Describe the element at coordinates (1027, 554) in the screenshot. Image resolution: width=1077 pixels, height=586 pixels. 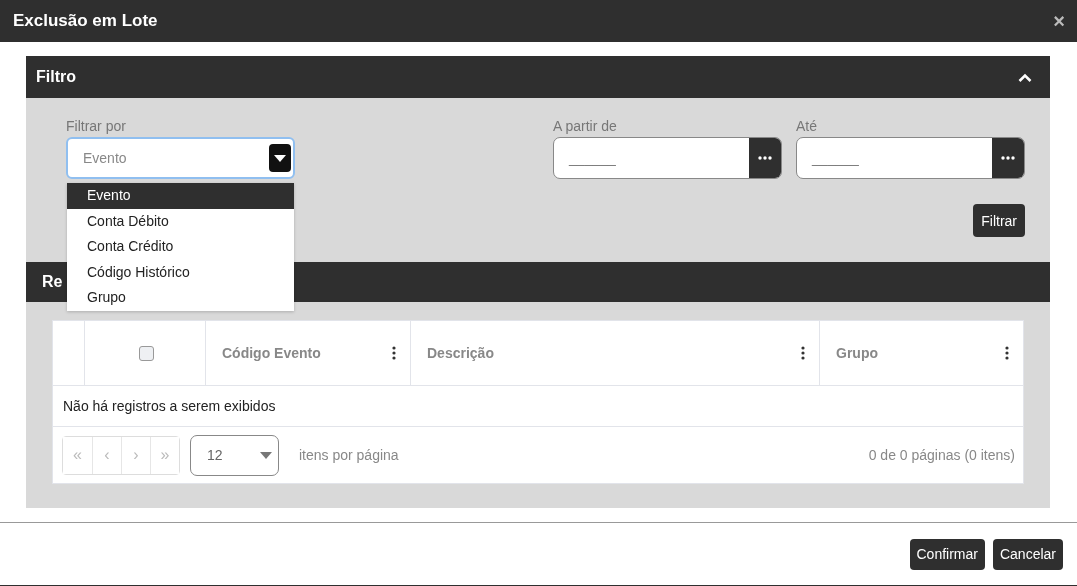
I see `footer-button: Cancelar` at that location.